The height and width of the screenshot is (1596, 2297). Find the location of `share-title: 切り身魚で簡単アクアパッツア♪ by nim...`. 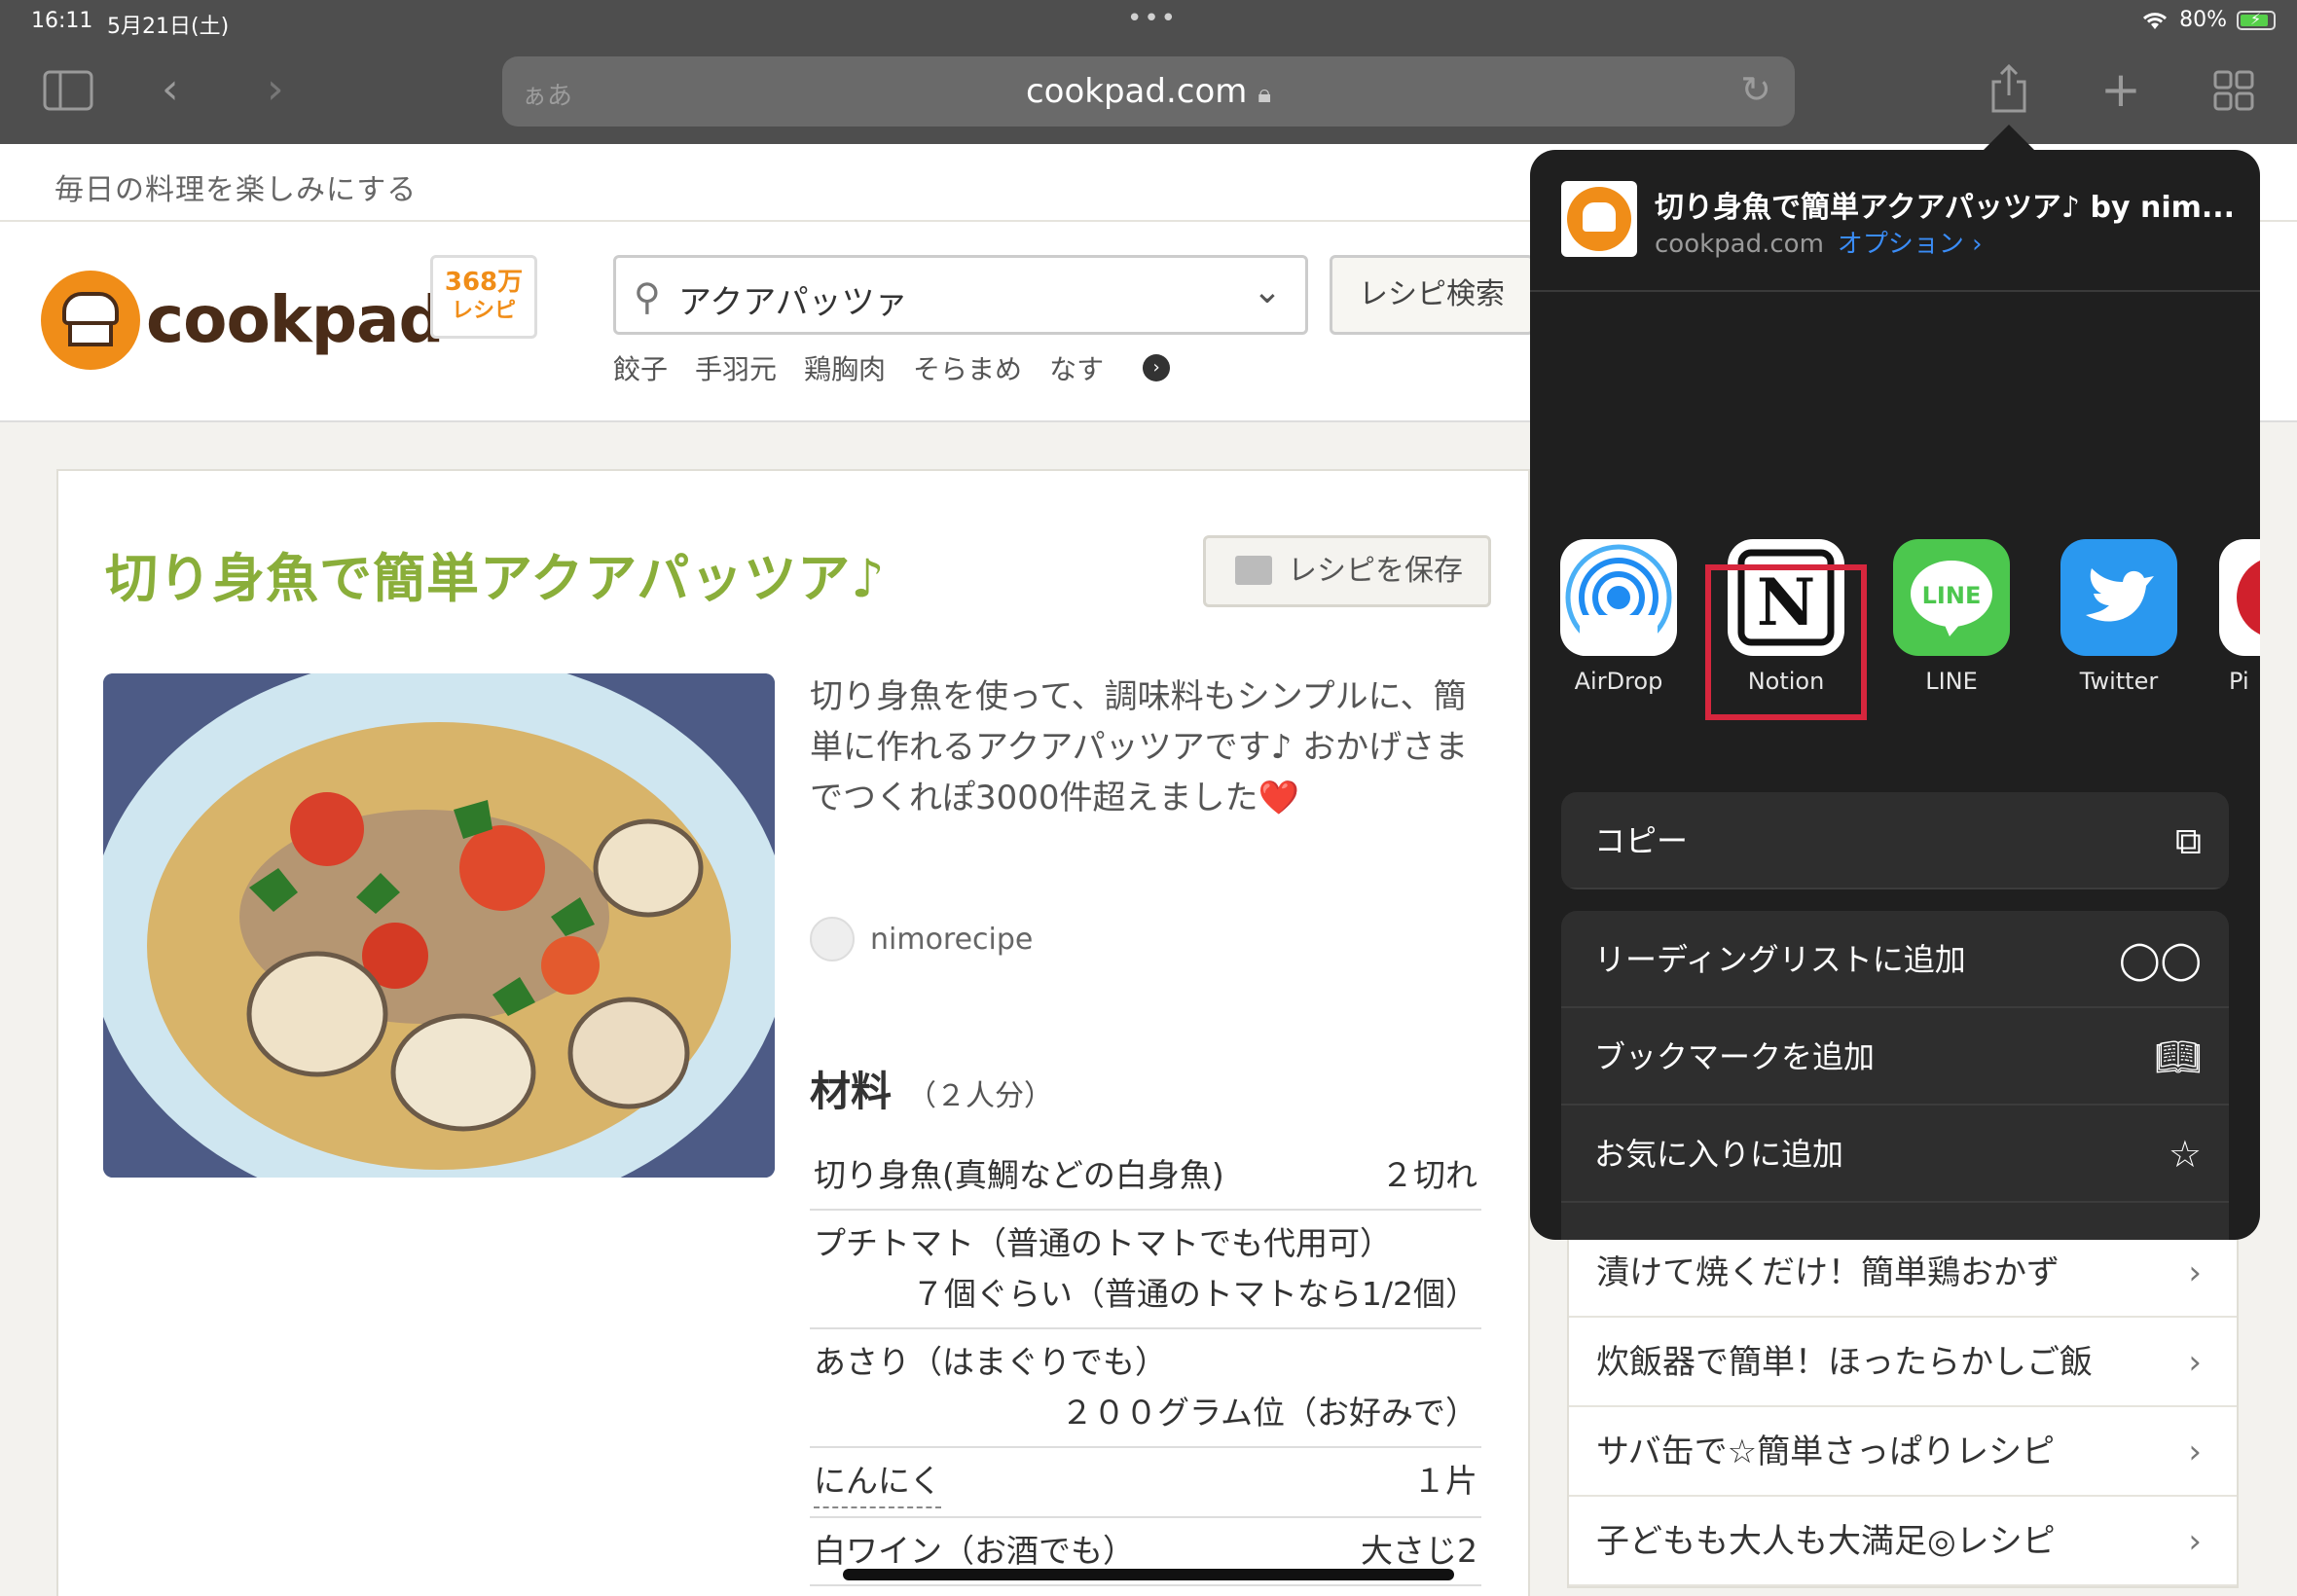

share-title: 切り身魚で簡単アクアパッツア♪ by nim... is located at coordinates (1945, 208).